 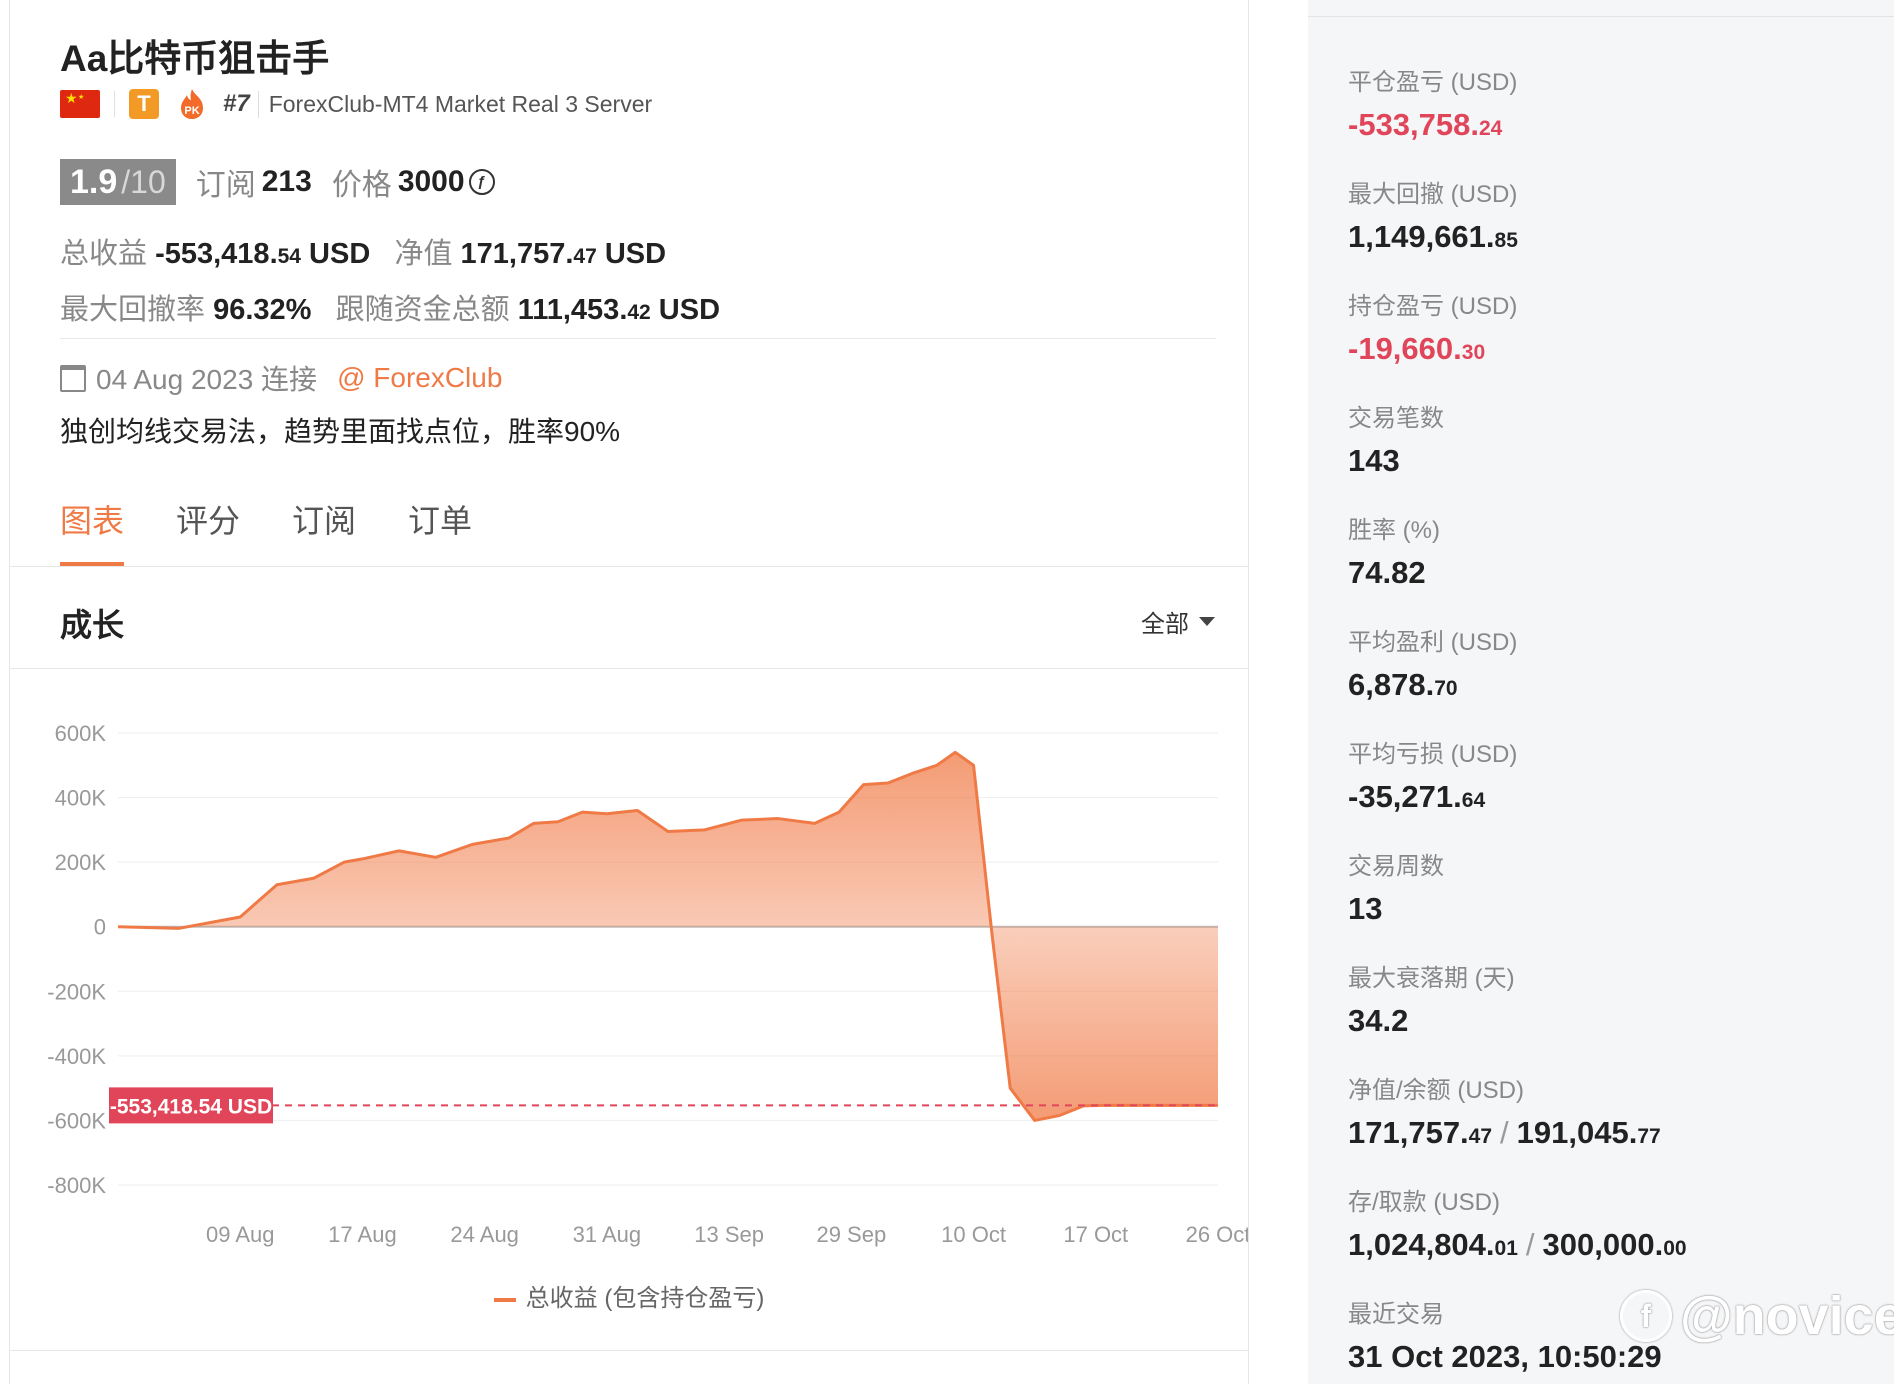 What do you see at coordinates (263, 254) in the screenshot?
I see `total-profit-value: -553,418.54 USD` at bounding box center [263, 254].